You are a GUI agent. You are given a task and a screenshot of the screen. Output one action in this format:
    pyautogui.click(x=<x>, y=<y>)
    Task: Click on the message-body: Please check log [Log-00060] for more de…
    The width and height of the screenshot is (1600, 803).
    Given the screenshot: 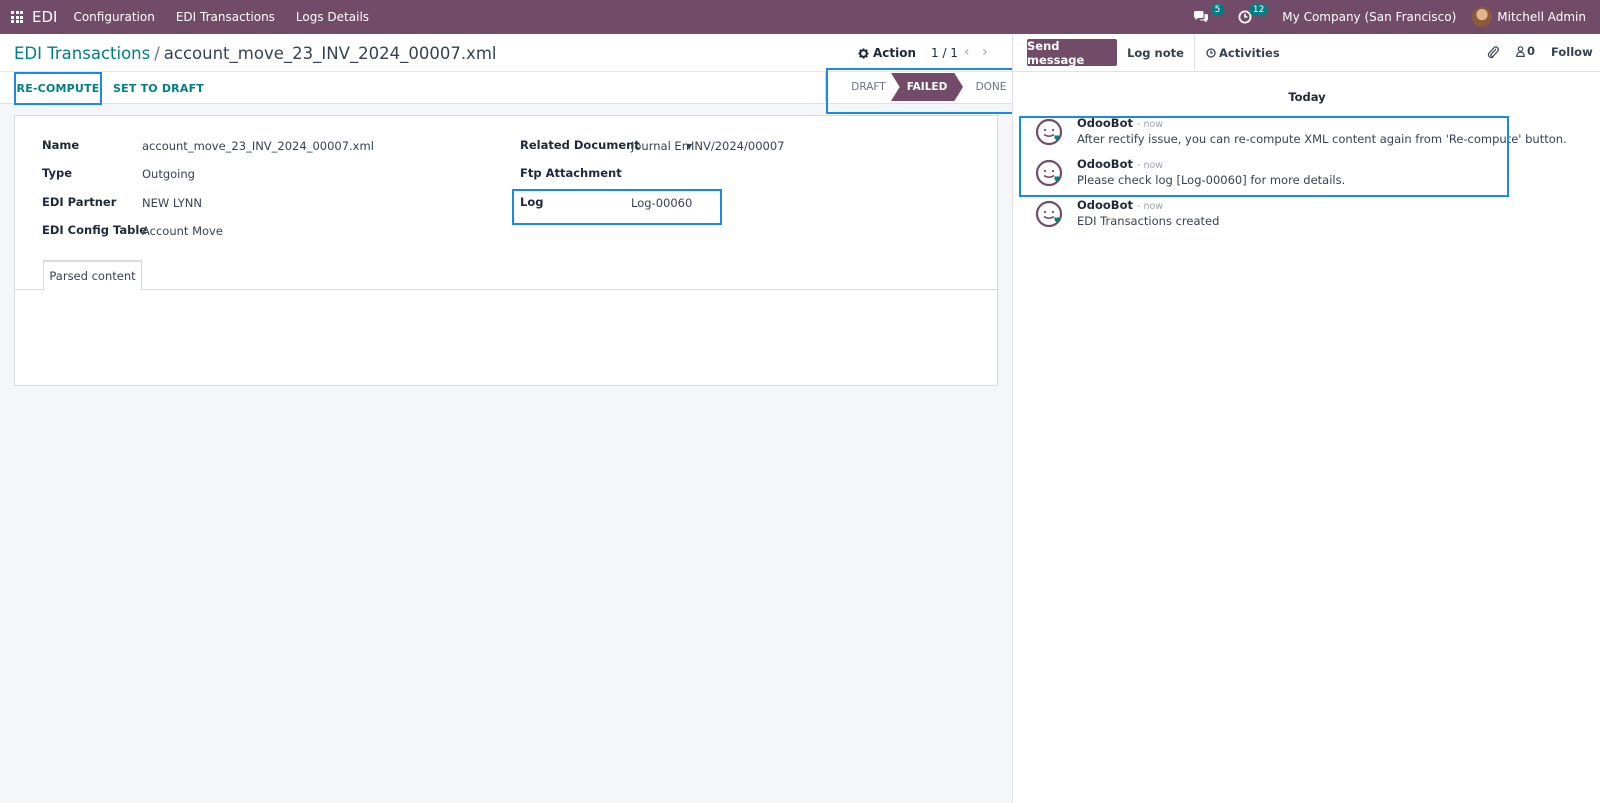 What is the action you would take?
    pyautogui.click(x=1211, y=180)
    